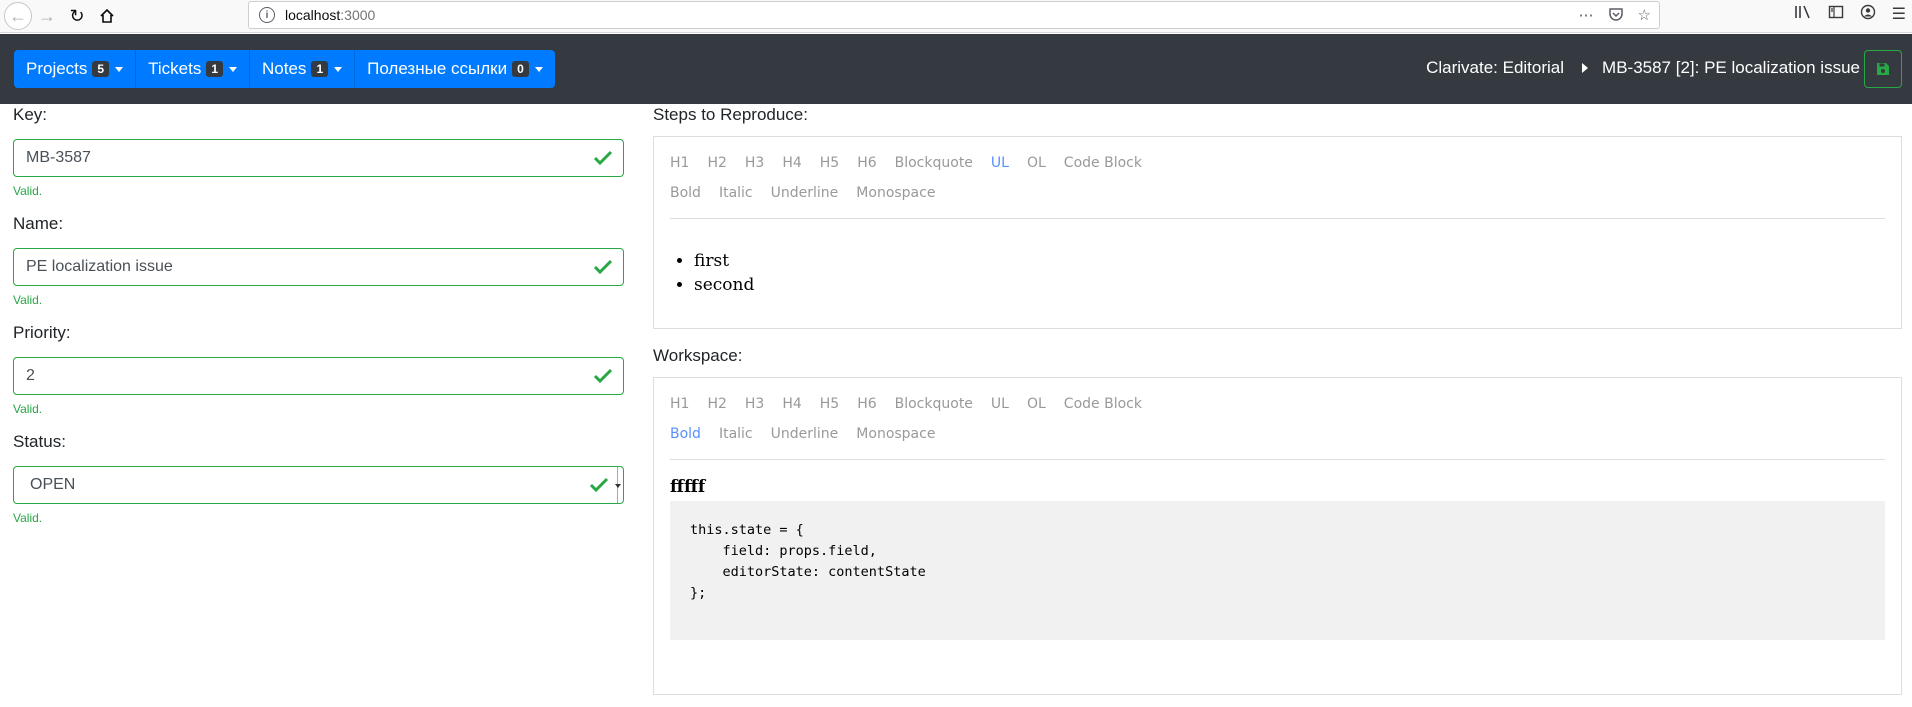 This screenshot has width=1912, height=707. Describe the element at coordinates (829, 404) in the screenshot. I see `workspace-h5-button: H5` at that location.